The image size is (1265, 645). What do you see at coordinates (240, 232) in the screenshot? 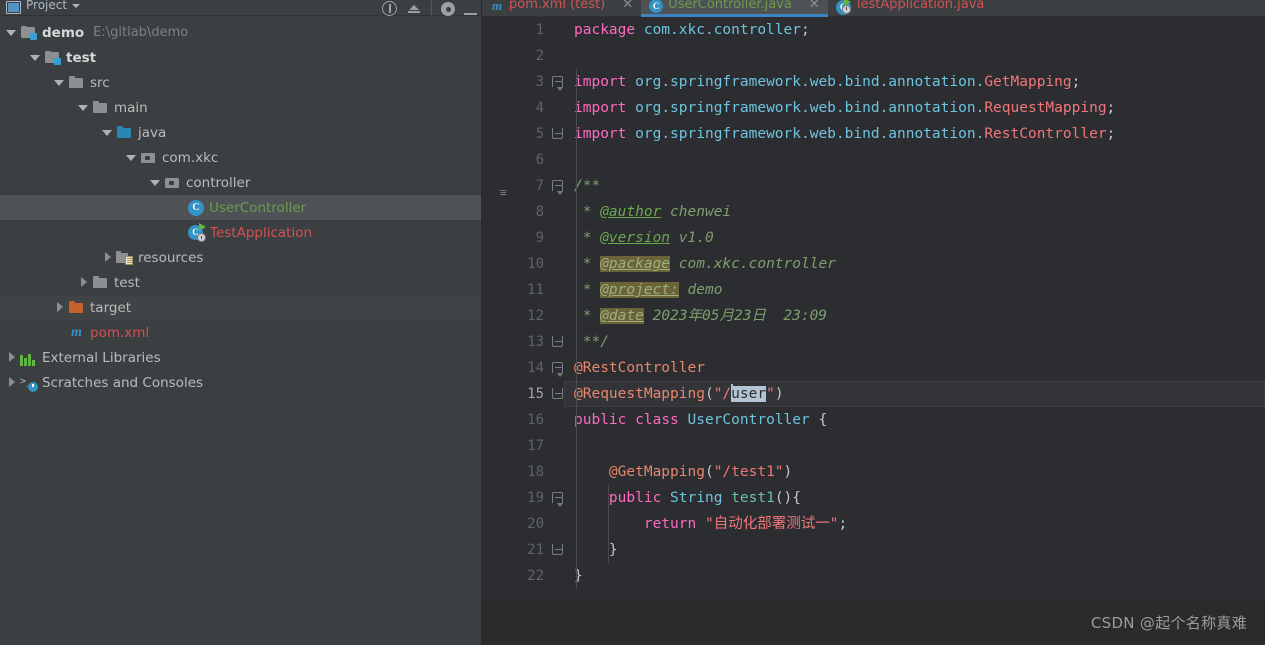
I see `tree-item-testapplication: C TestApplication` at bounding box center [240, 232].